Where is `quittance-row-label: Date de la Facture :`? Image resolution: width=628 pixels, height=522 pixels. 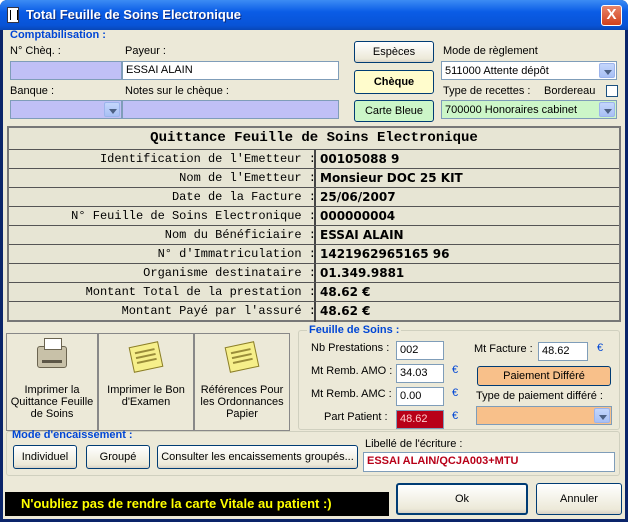
quittance-row-label: Date de la Facture : is located at coordinates (243, 197).